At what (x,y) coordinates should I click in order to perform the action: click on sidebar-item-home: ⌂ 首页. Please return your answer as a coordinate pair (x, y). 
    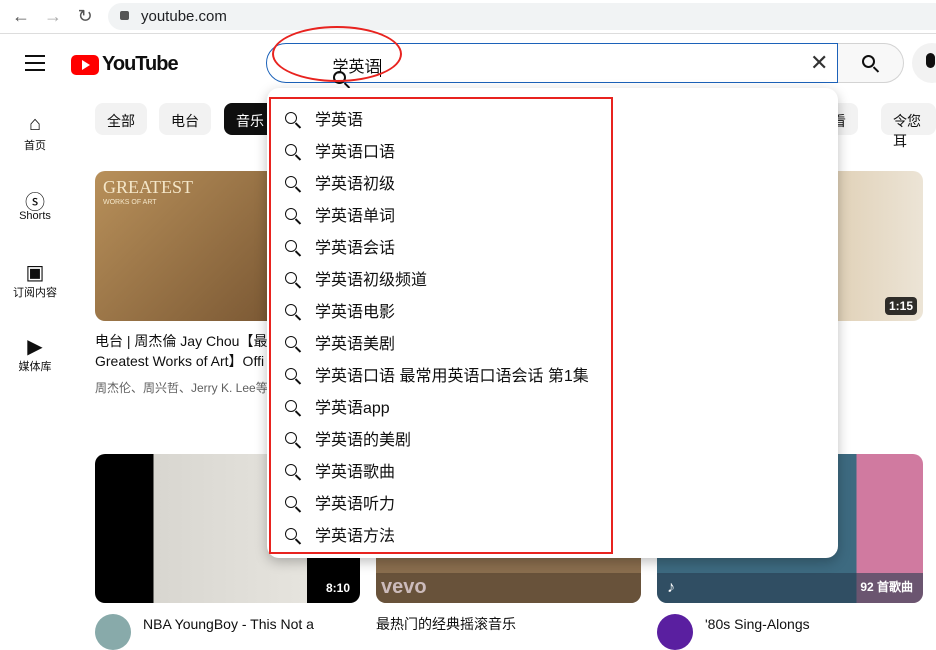
    Looking at the image, I should click on (35, 133).